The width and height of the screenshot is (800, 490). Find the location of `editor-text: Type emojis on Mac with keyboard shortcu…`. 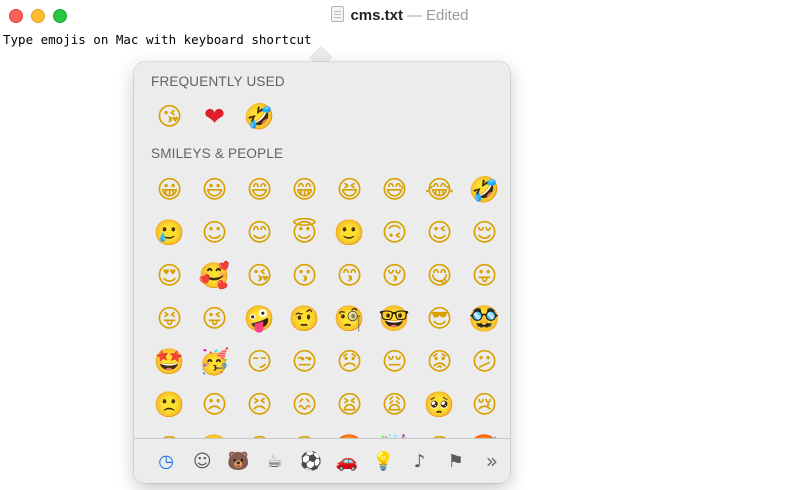

editor-text: Type emojis on Mac with keyboard shortcu… is located at coordinates (157, 39).